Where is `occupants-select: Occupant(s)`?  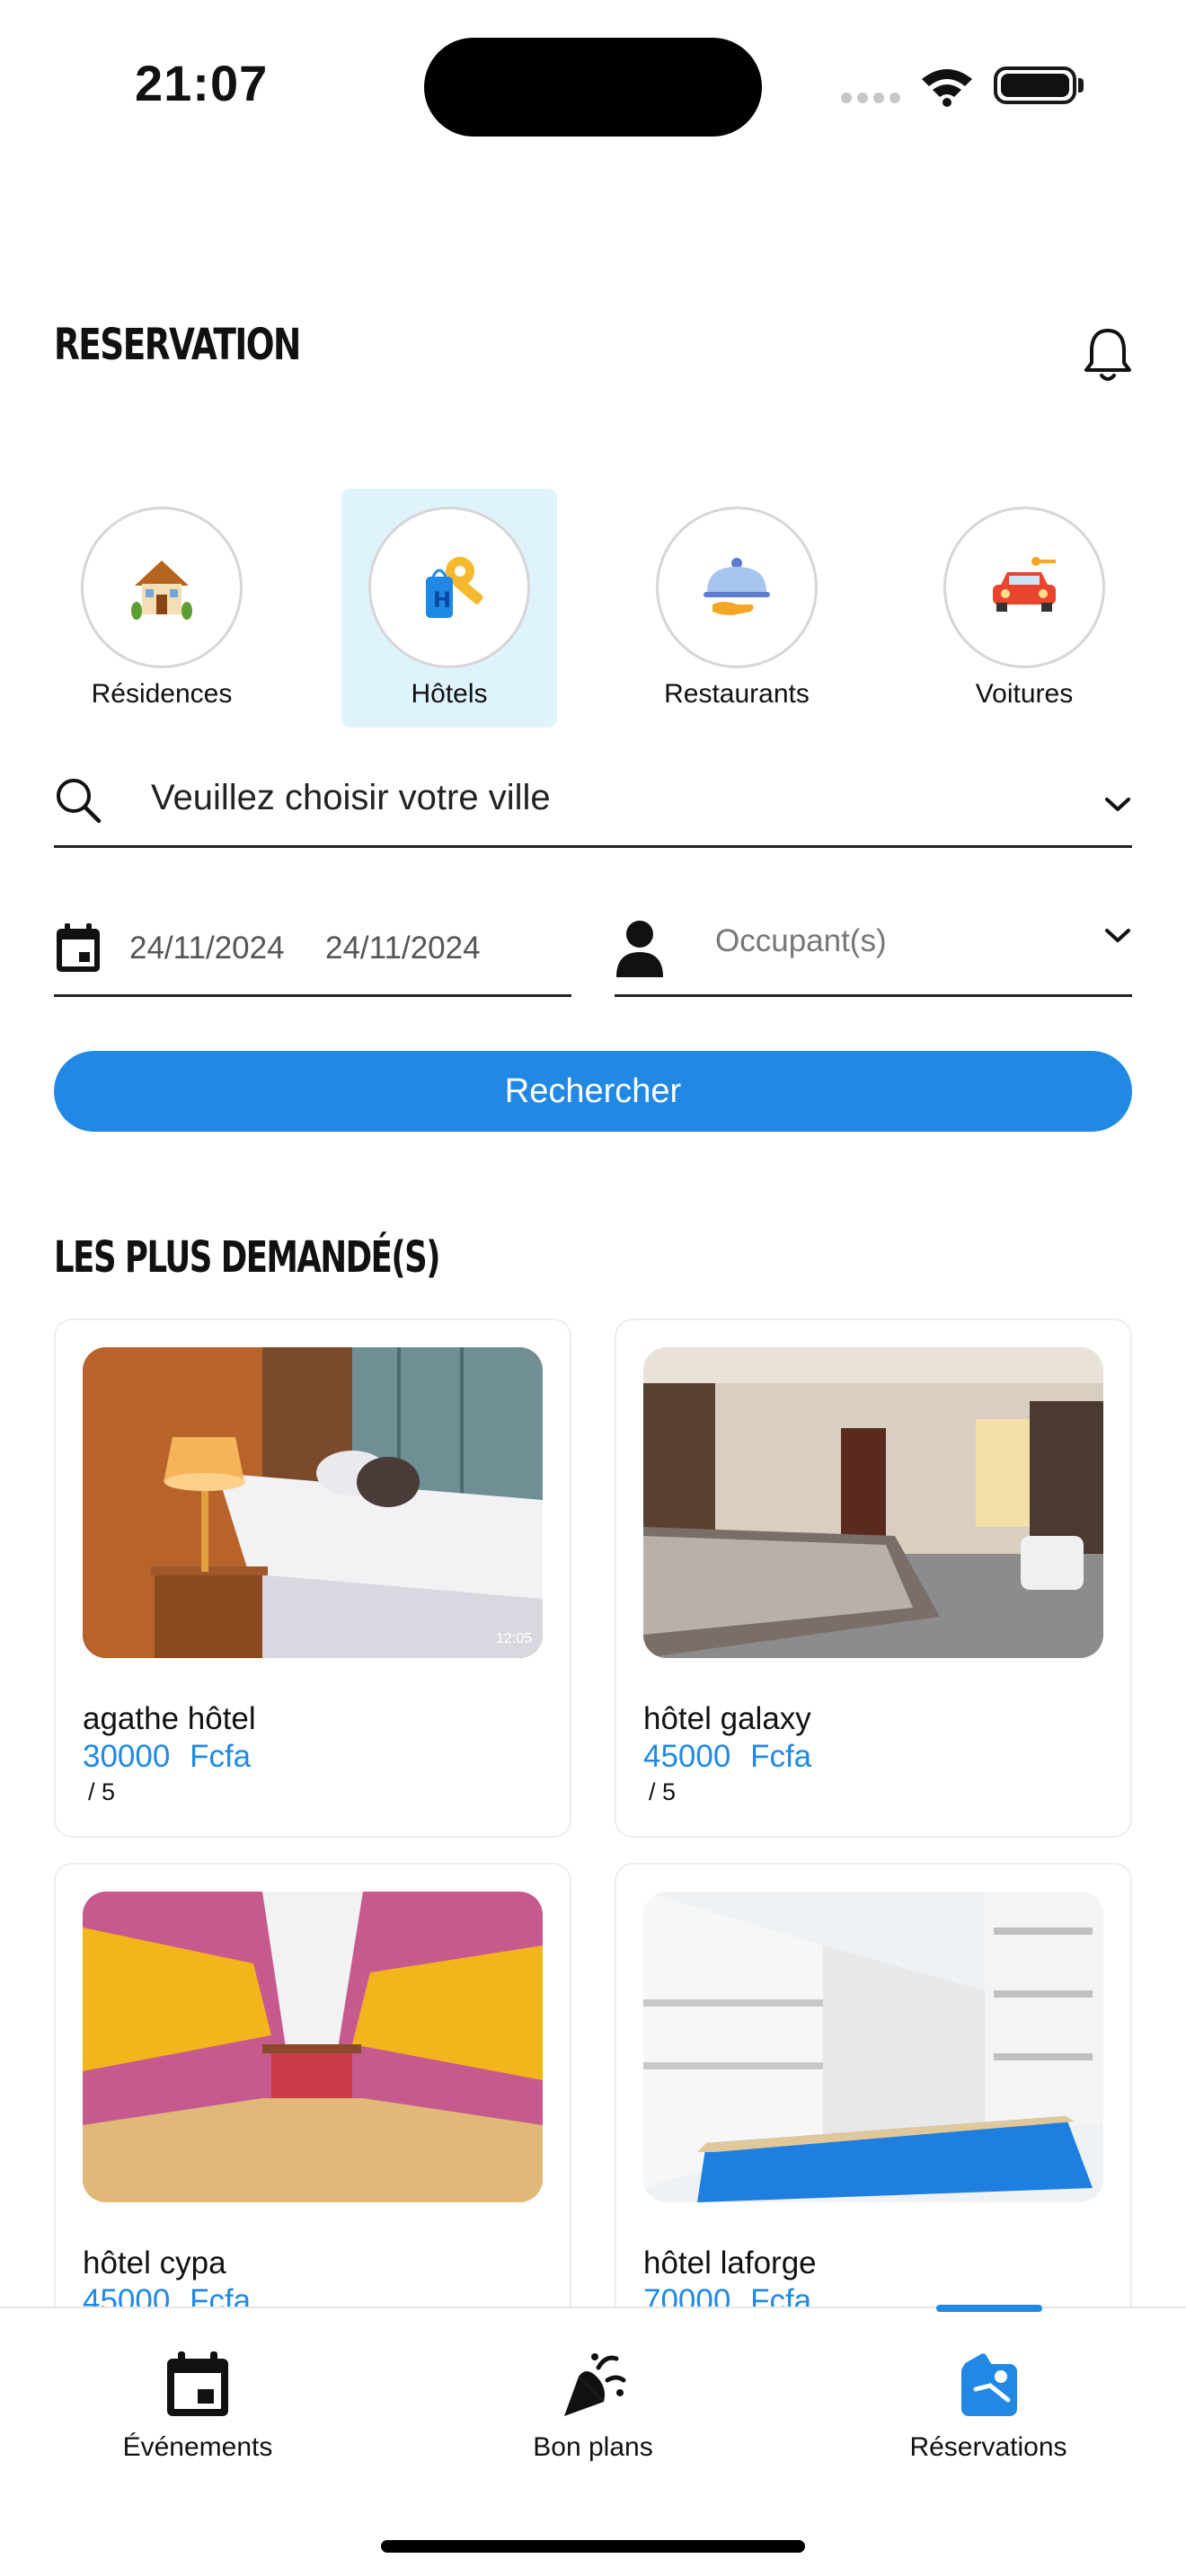 occupants-select: Occupant(s) is located at coordinates (873, 952).